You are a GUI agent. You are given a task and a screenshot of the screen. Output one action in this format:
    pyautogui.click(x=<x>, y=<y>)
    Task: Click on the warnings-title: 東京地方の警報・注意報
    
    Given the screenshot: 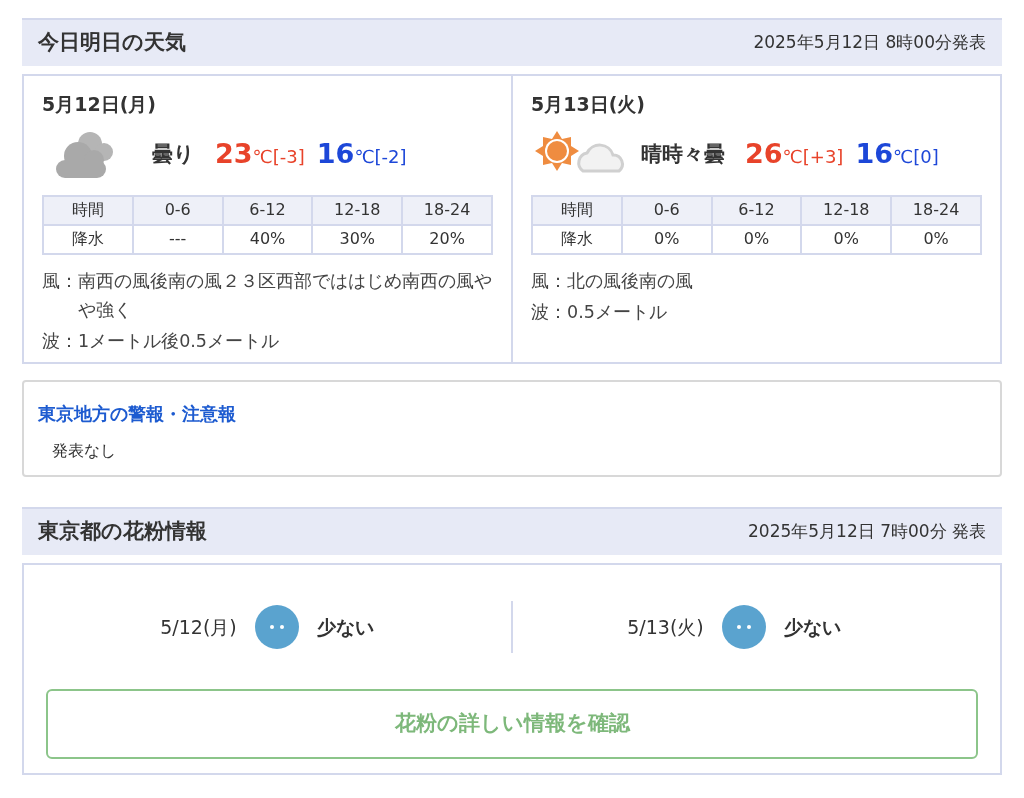 What is the action you would take?
    pyautogui.click(x=137, y=414)
    